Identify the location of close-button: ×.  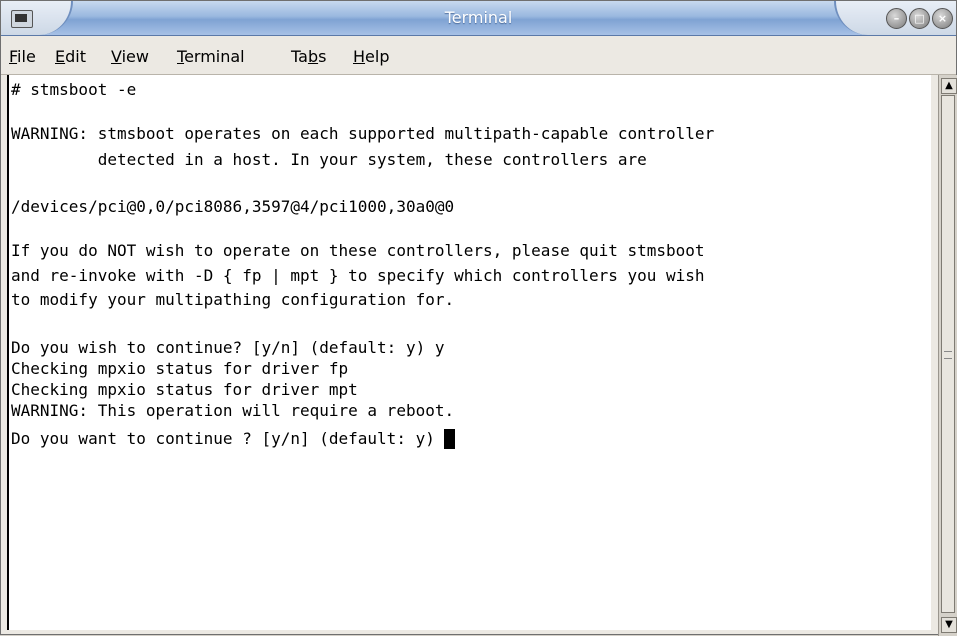
(942, 18).